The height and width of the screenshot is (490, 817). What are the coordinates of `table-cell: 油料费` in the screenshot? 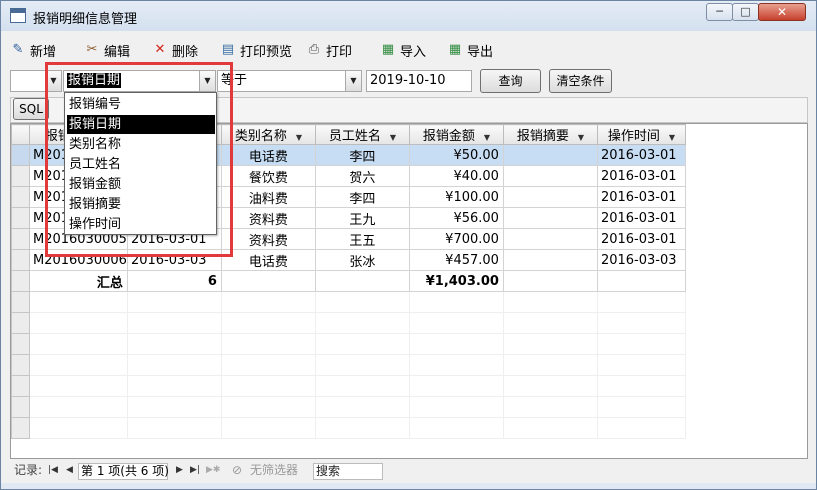 It's located at (268, 197).